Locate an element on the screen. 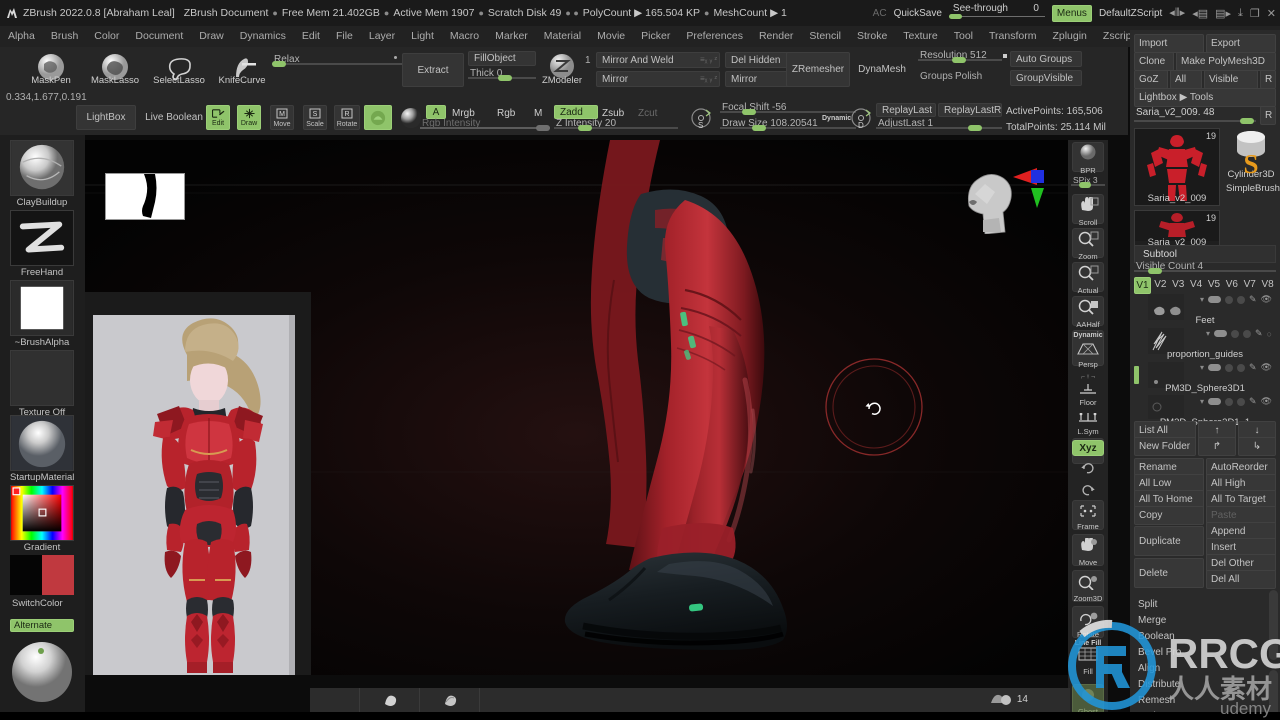 The width and height of the screenshot is (1280, 720). merge-button: Merge is located at coordinates (1205, 620).